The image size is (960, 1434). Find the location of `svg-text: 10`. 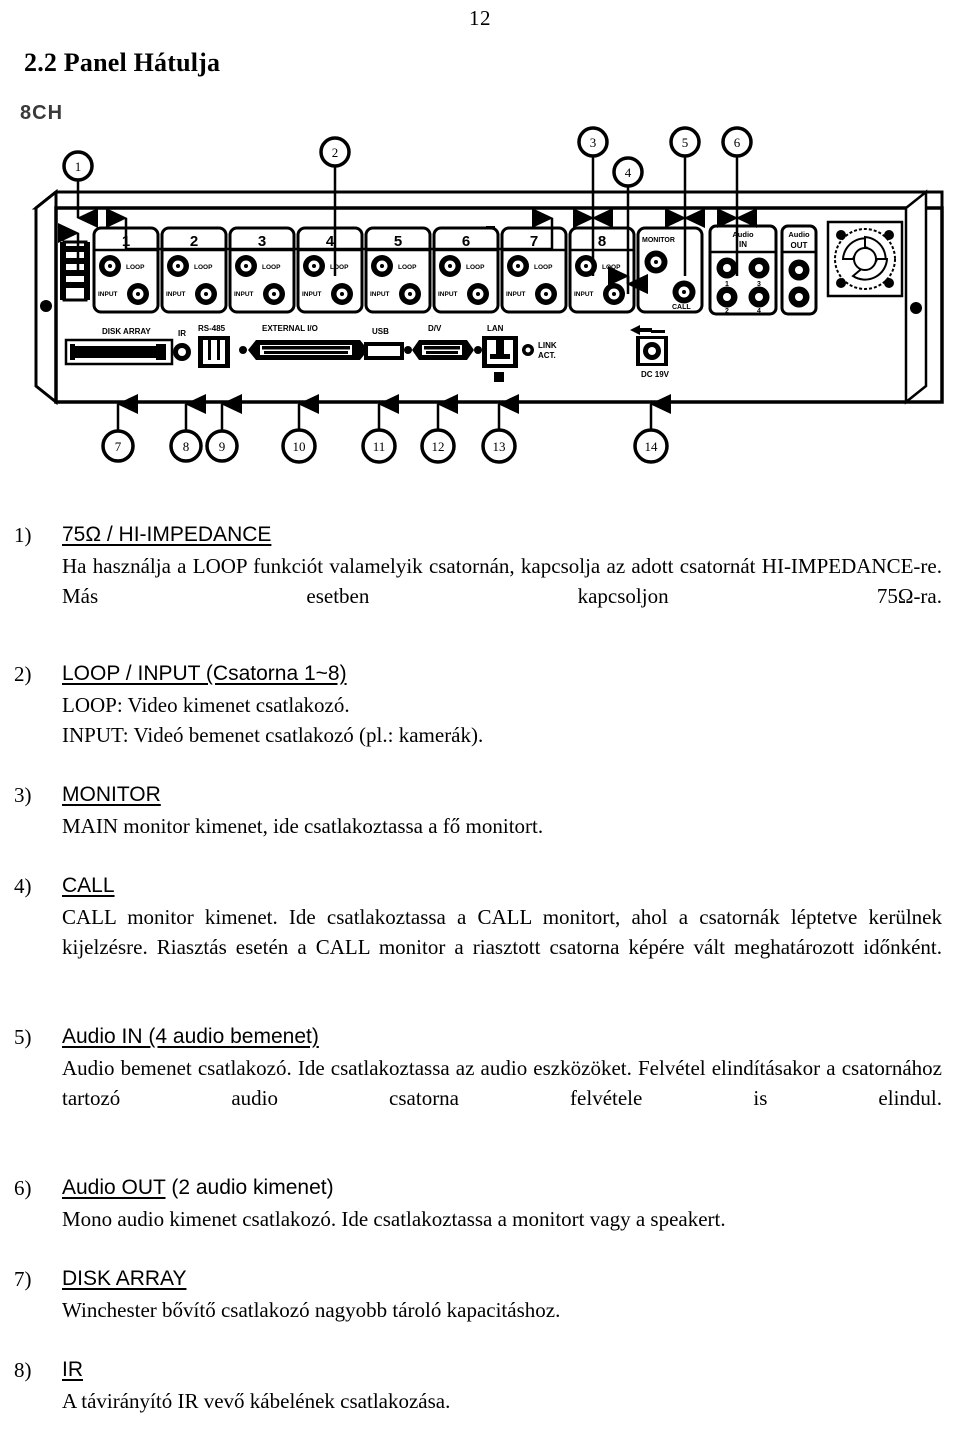

svg-text: 10 is located at coordinates (299, 446).